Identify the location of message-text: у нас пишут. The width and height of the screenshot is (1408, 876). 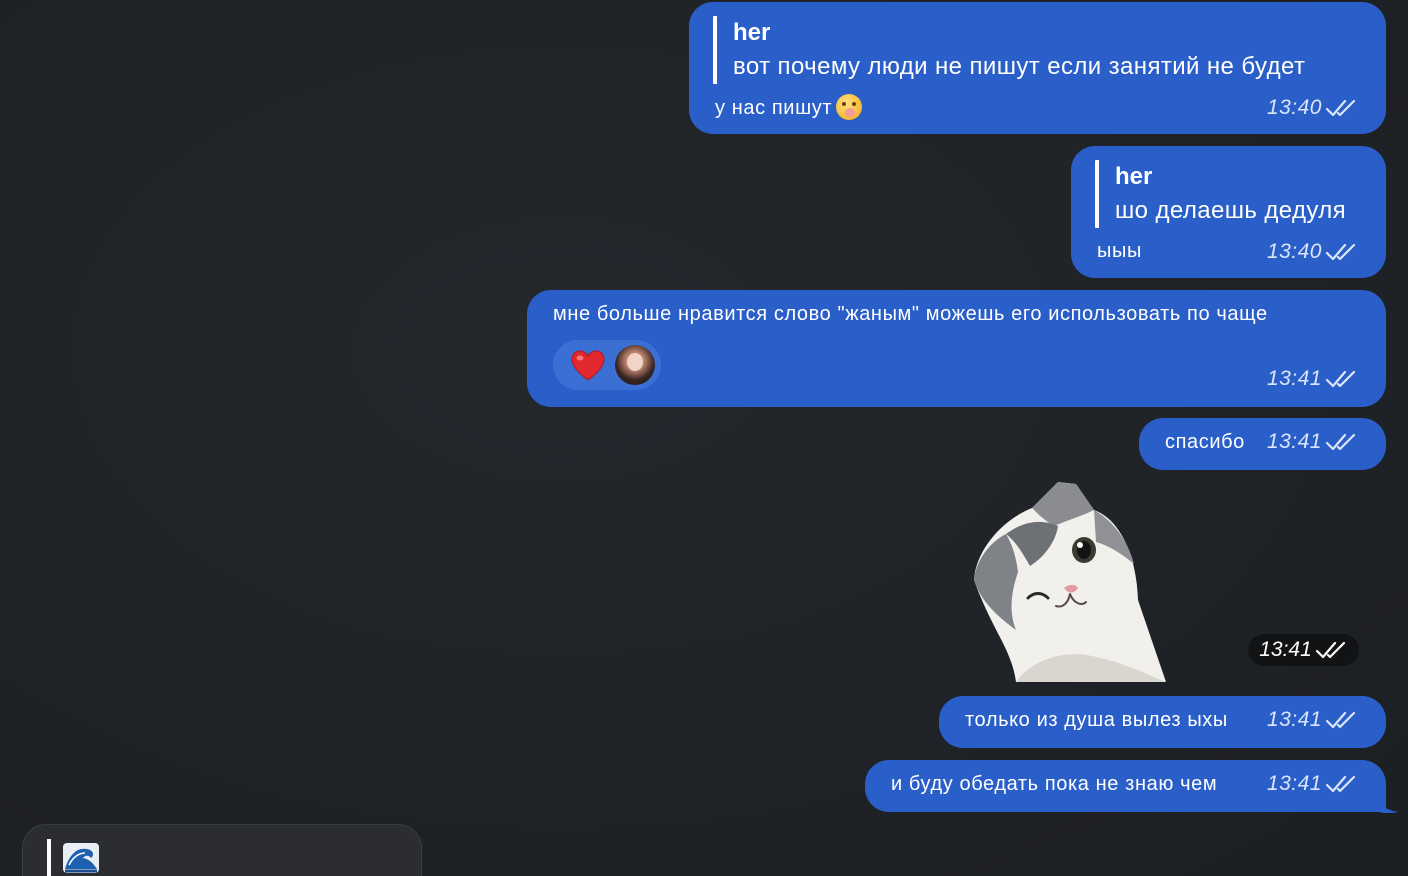
(789, 107).